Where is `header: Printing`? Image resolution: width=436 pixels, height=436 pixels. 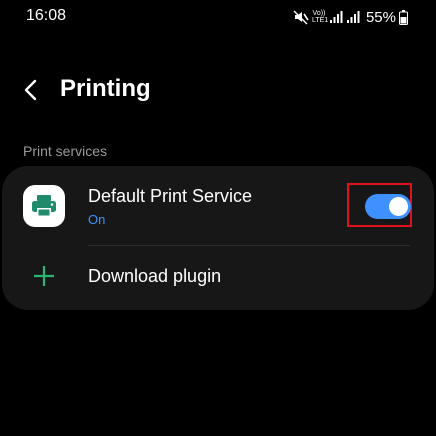 header: Printing is located at coordinates (218, 90).